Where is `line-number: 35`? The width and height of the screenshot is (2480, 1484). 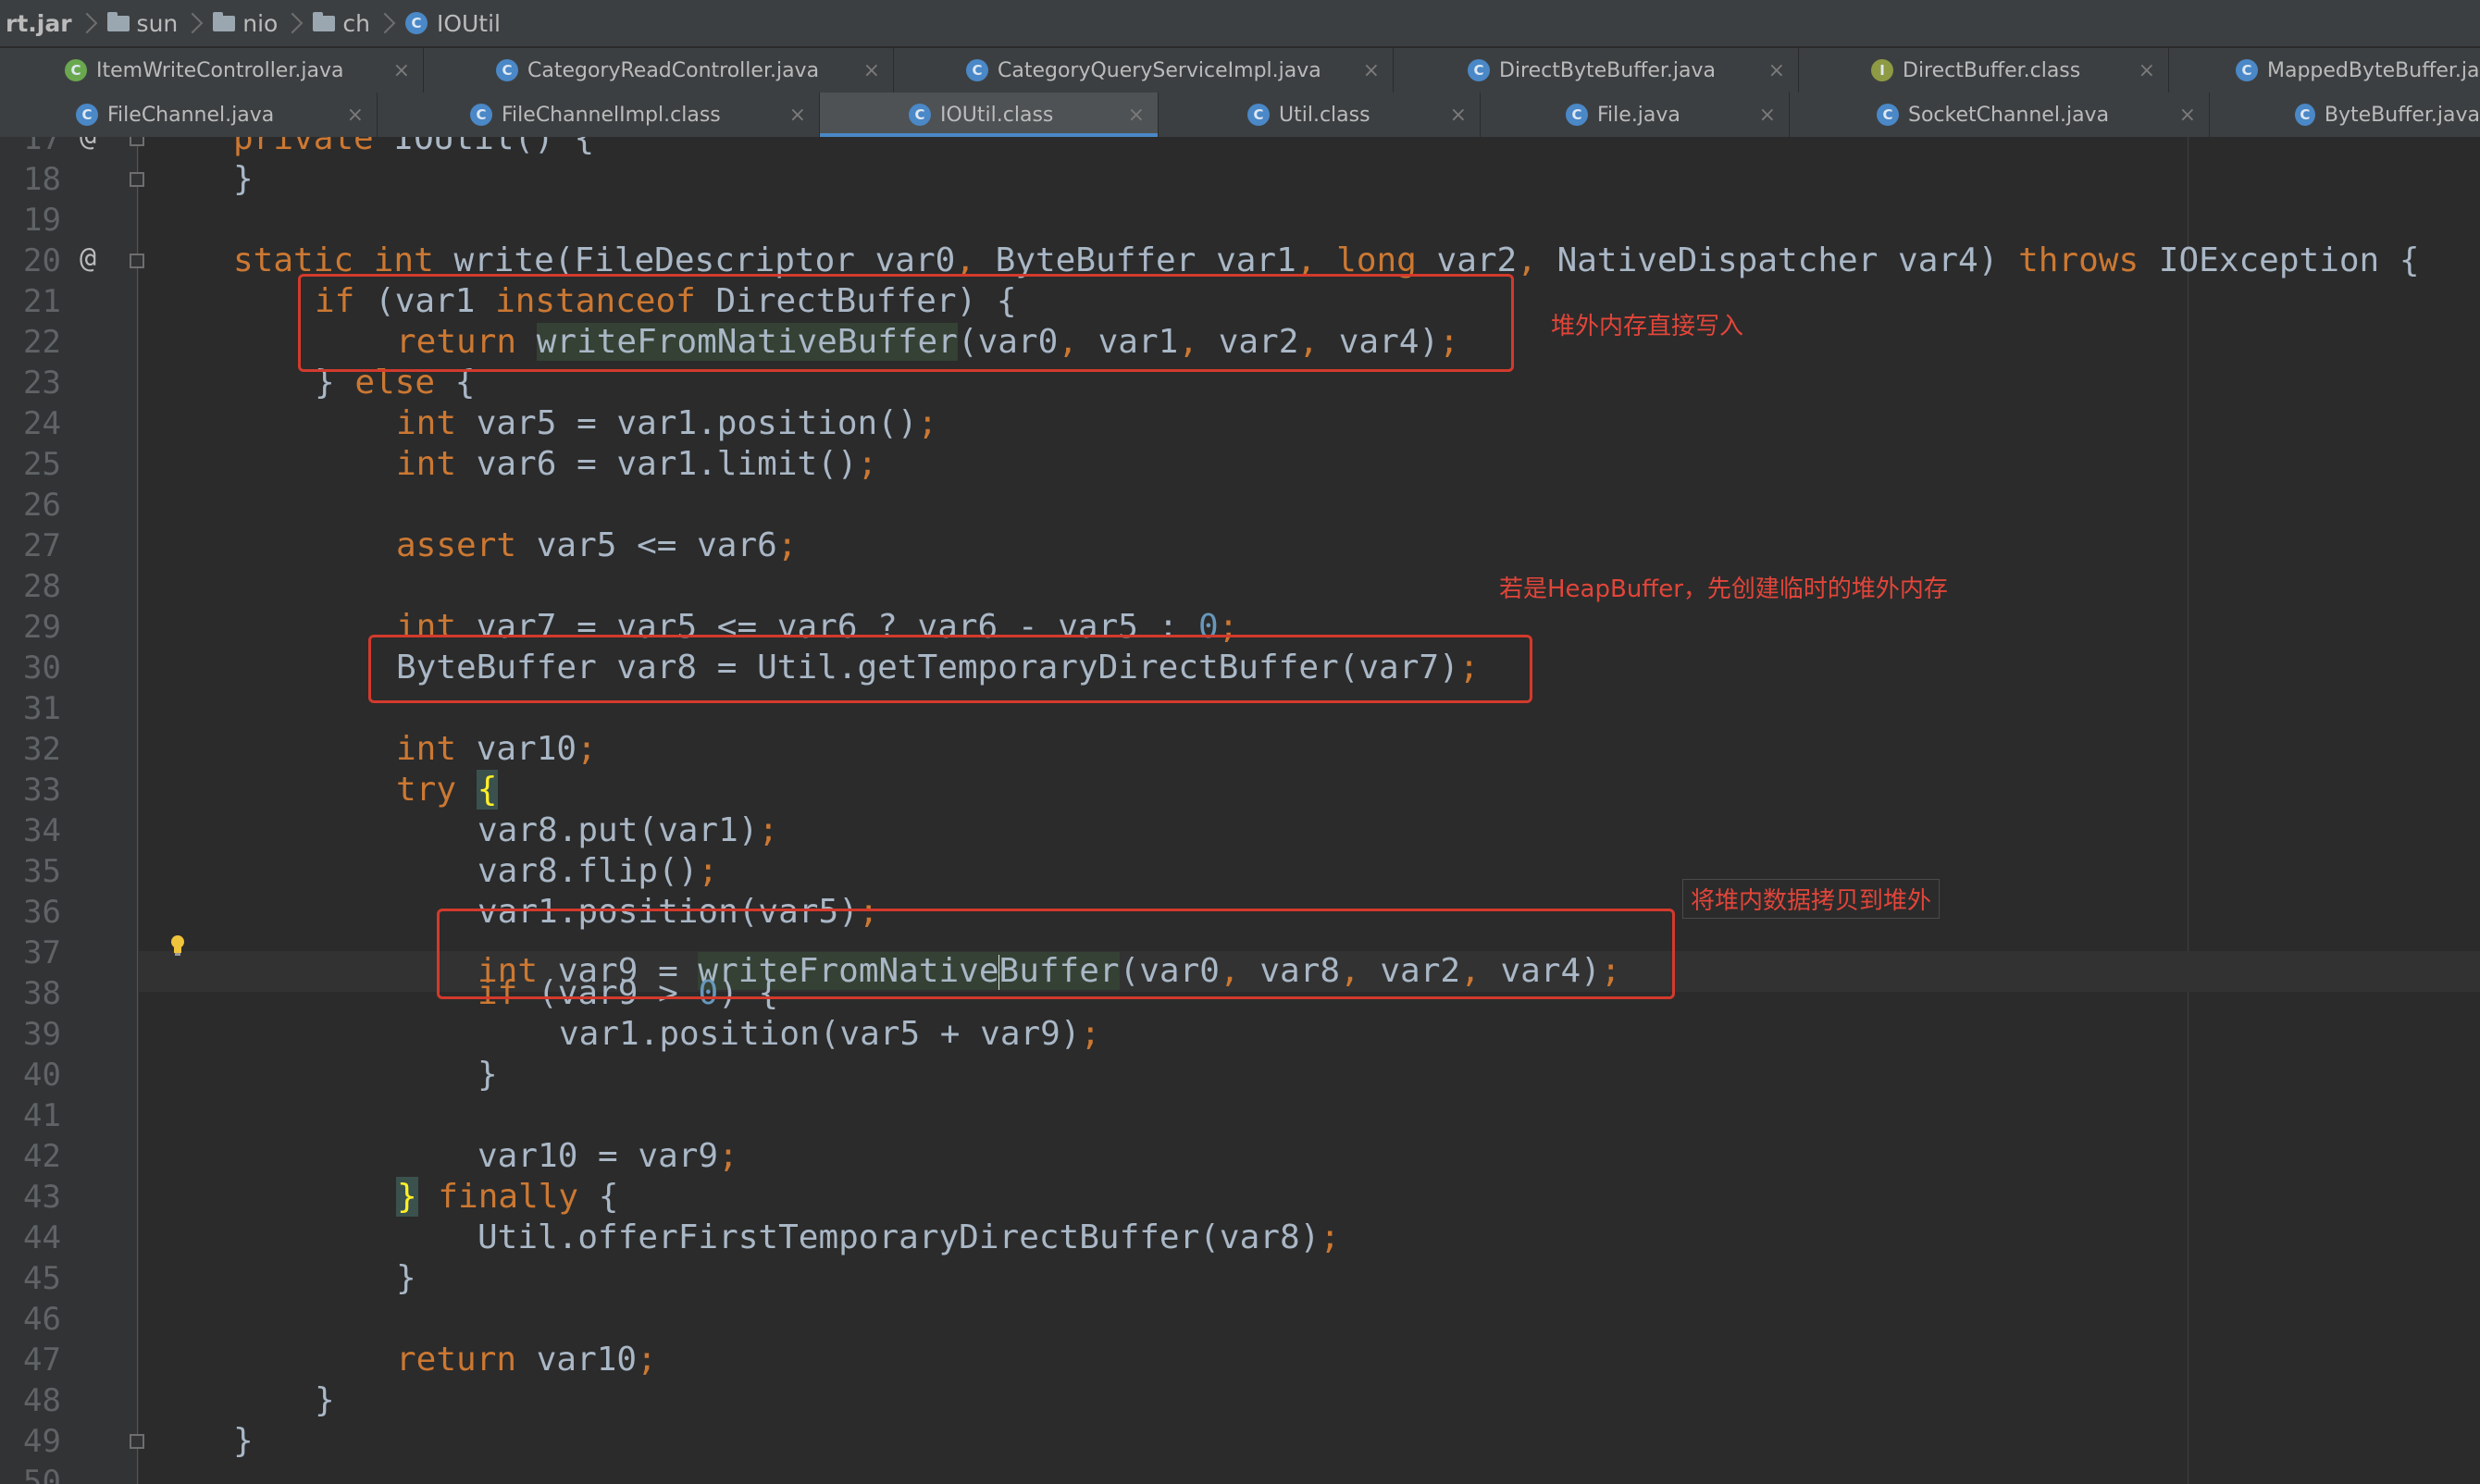
line-number: 35 is located at coordinates (42, 871).